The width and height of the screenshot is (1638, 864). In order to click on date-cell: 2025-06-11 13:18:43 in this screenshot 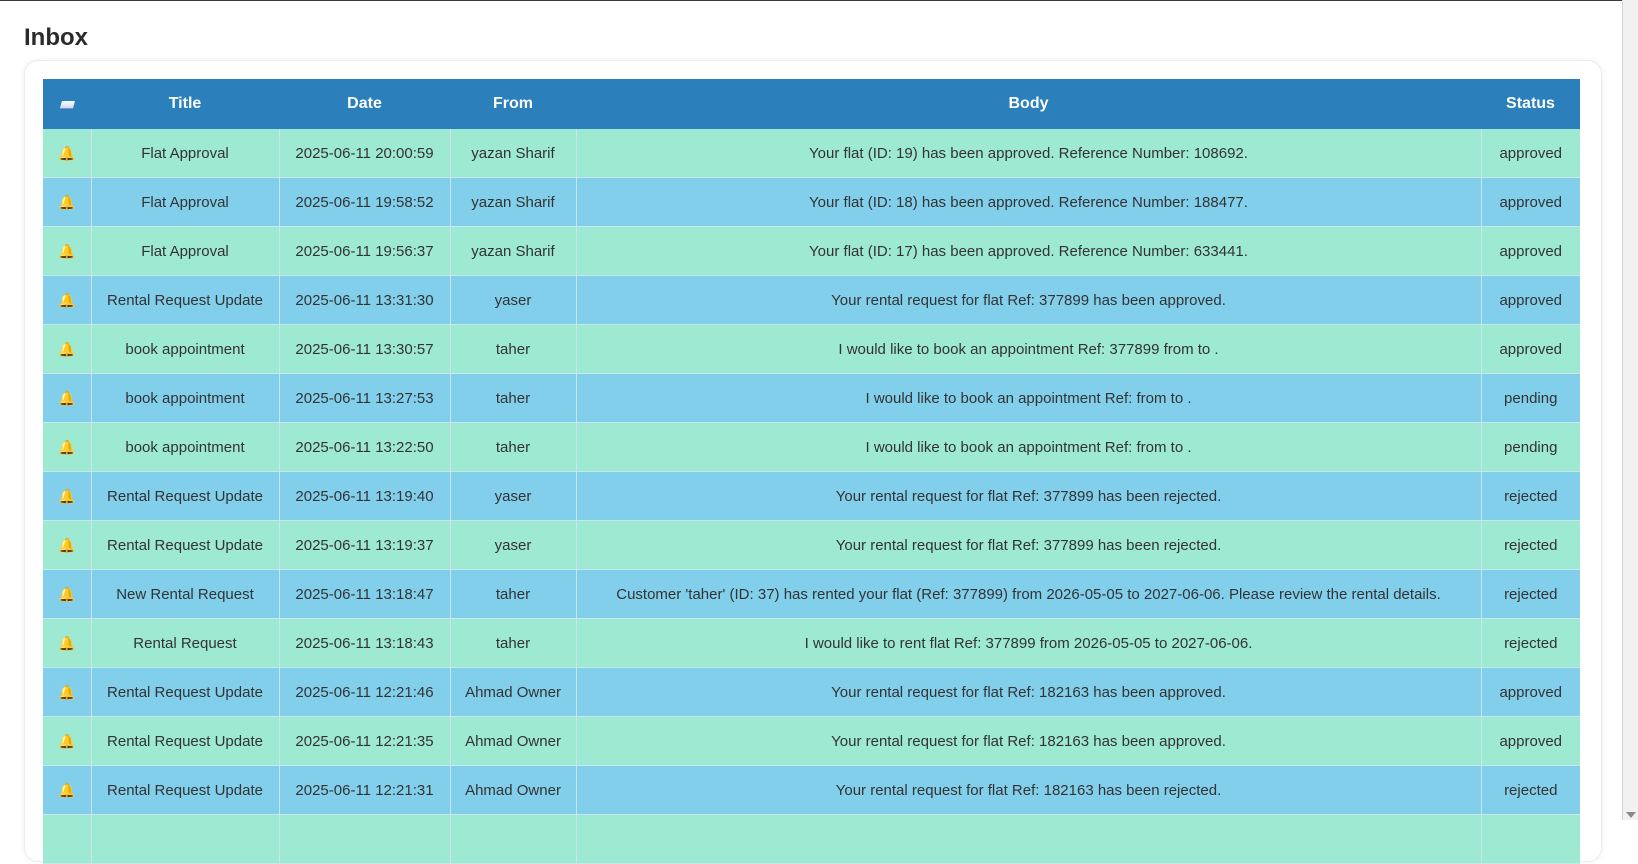, I will do `click(365, 643)`.